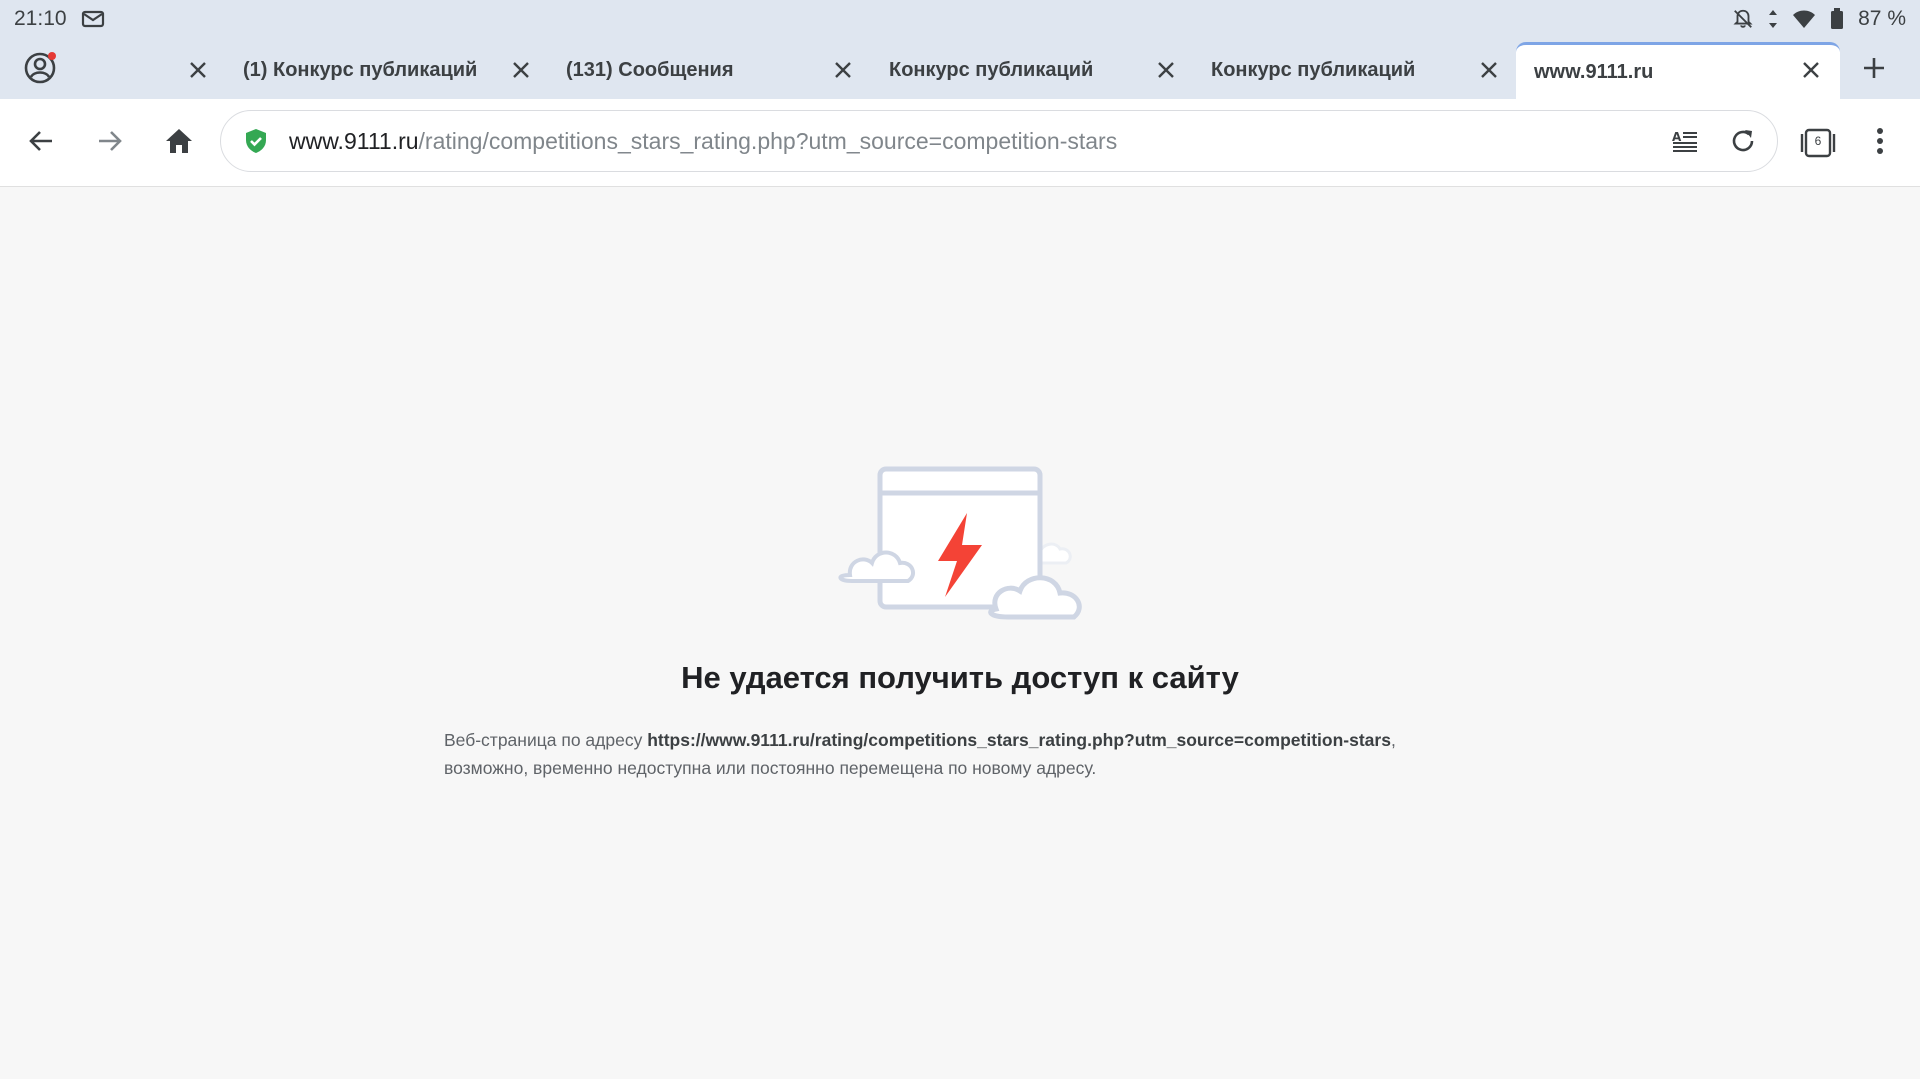  What do you see at coordinates (650, 70) in the screenshot?
I see `tab-label: (131) Сообщения` at bounding box center [650, 70].